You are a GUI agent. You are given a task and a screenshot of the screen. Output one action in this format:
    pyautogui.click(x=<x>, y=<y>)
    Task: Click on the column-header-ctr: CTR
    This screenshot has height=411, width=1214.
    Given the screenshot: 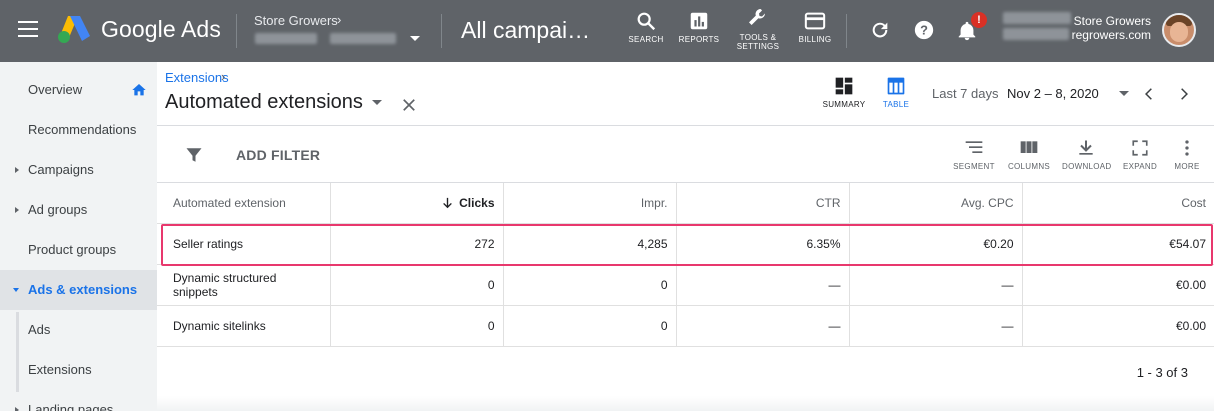 What is the action you would take?
    pyautogui.click(x=763, y=203)
    